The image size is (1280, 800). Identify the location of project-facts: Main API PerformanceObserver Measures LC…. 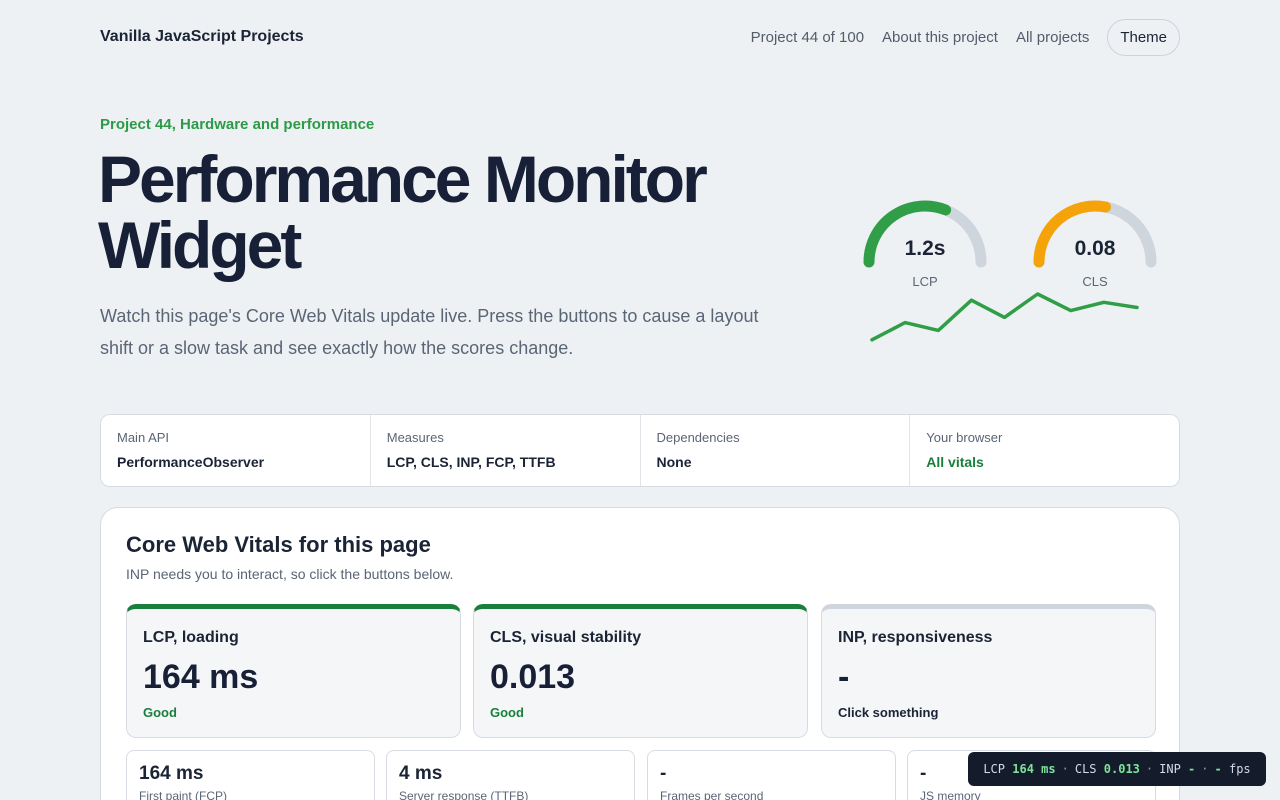
(640, 450).